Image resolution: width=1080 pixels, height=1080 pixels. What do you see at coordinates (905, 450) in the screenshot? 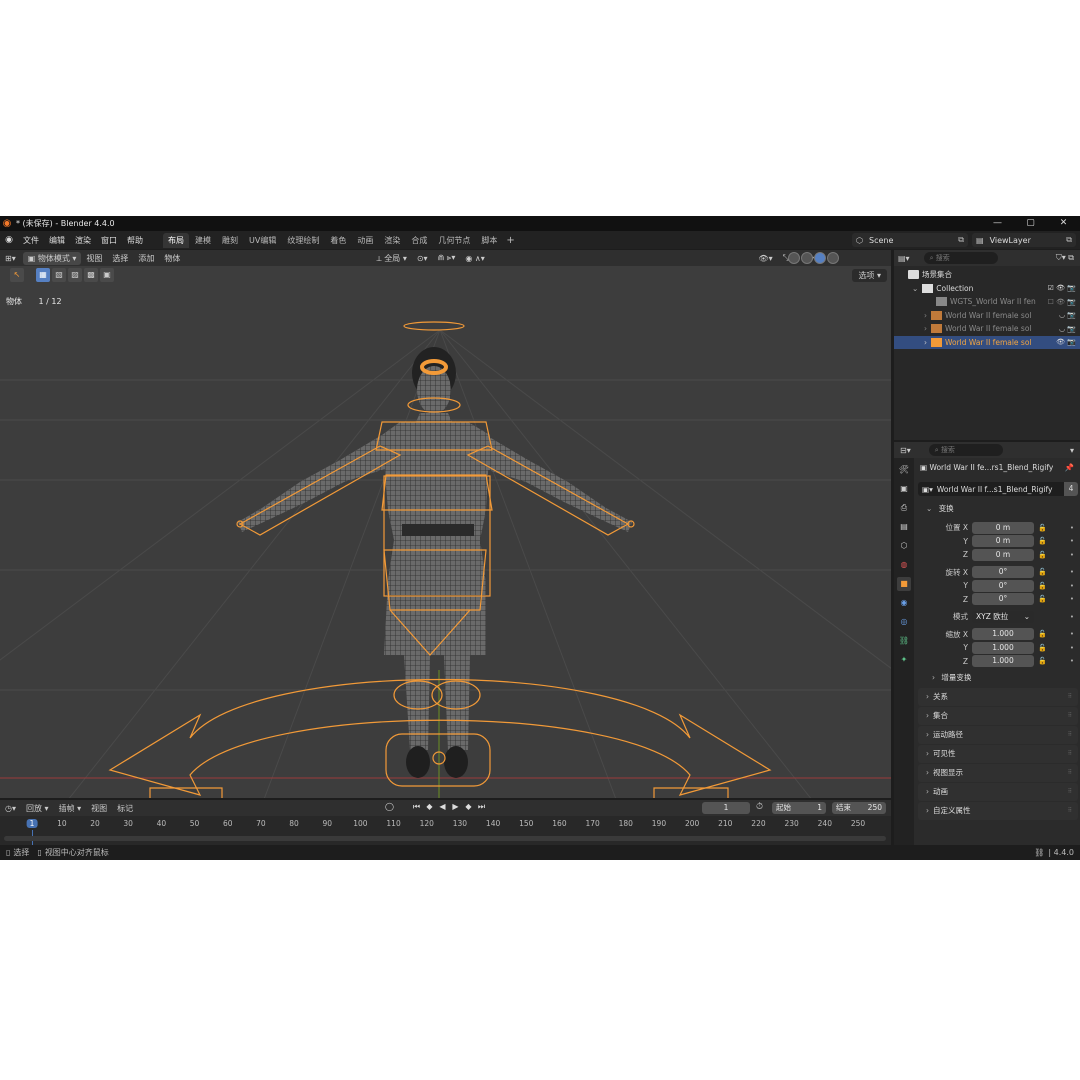
I see `properties-editor-icon: ⊟▾` at bounding box center [905, 450].